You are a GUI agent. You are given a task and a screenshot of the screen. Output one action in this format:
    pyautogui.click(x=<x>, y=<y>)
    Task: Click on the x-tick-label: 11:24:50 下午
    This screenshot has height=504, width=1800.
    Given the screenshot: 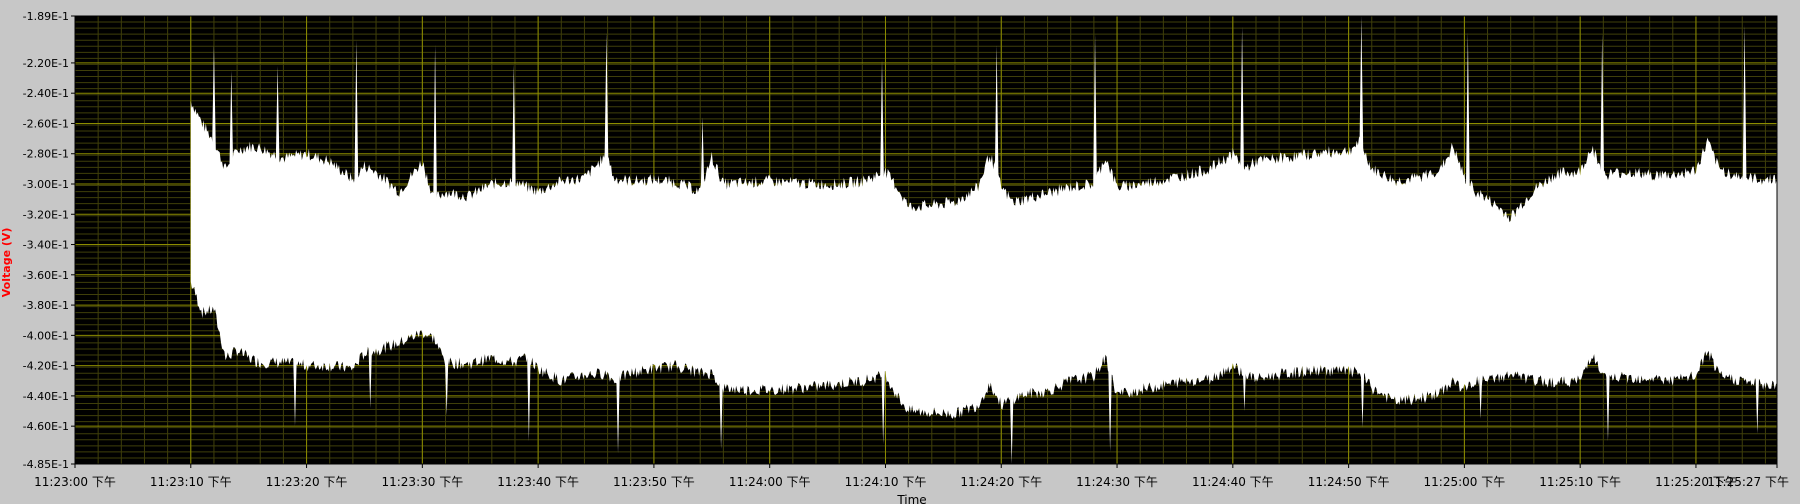 What is the action you would take?
    pyautogui.click(x=1349, y=482)
    